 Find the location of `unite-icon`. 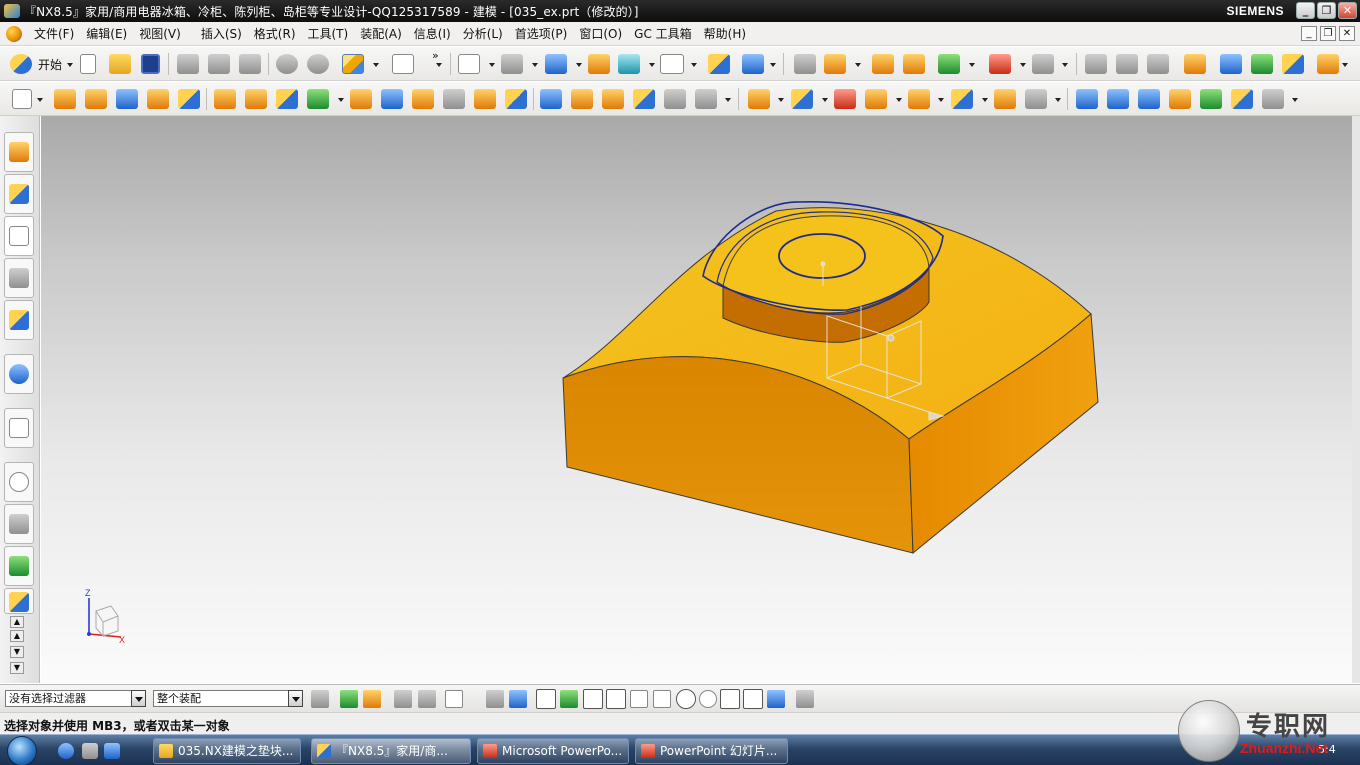

unite-icon is located at coordinates (318, 99).